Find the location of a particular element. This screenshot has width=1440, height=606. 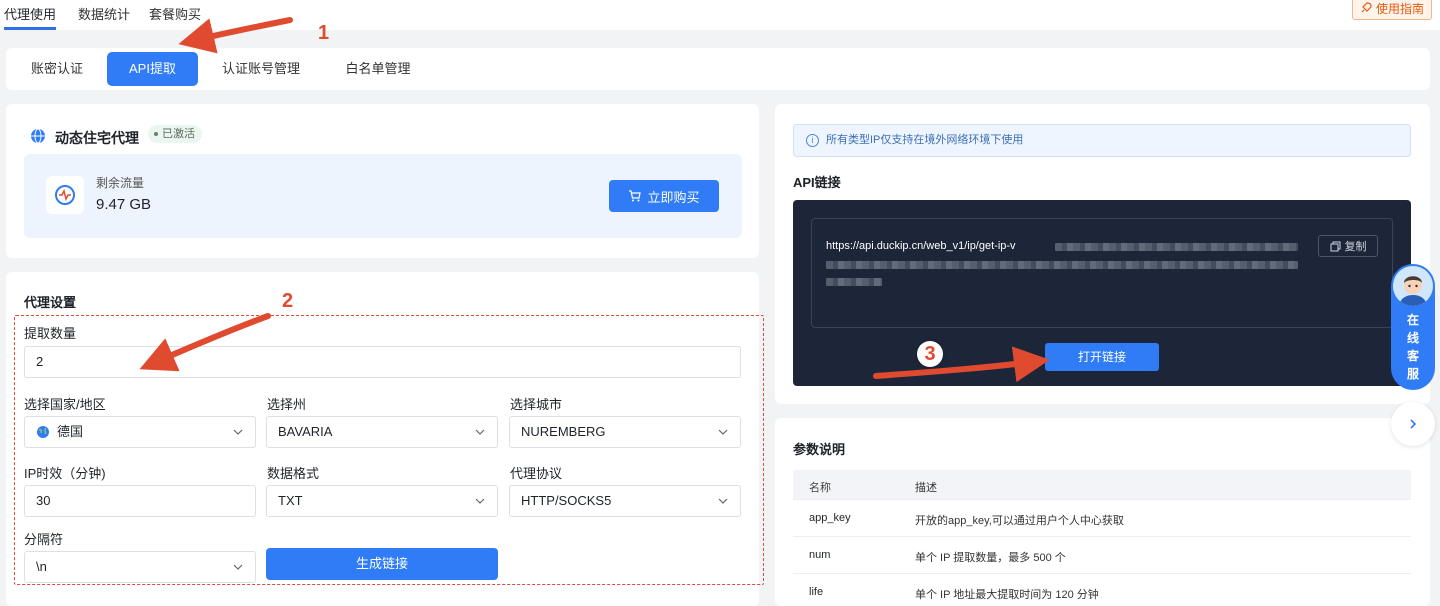

annotation-number-3: 3 is located at coordinates (930, 354).